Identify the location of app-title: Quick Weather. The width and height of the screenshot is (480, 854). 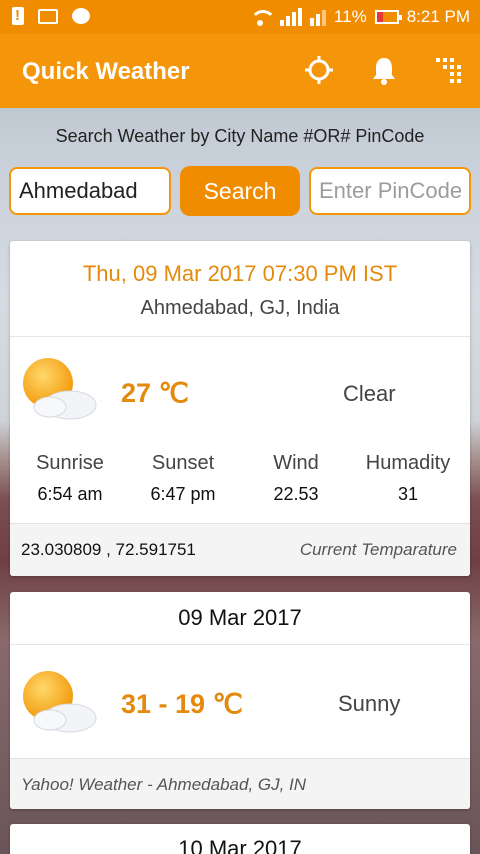
(106, 71).